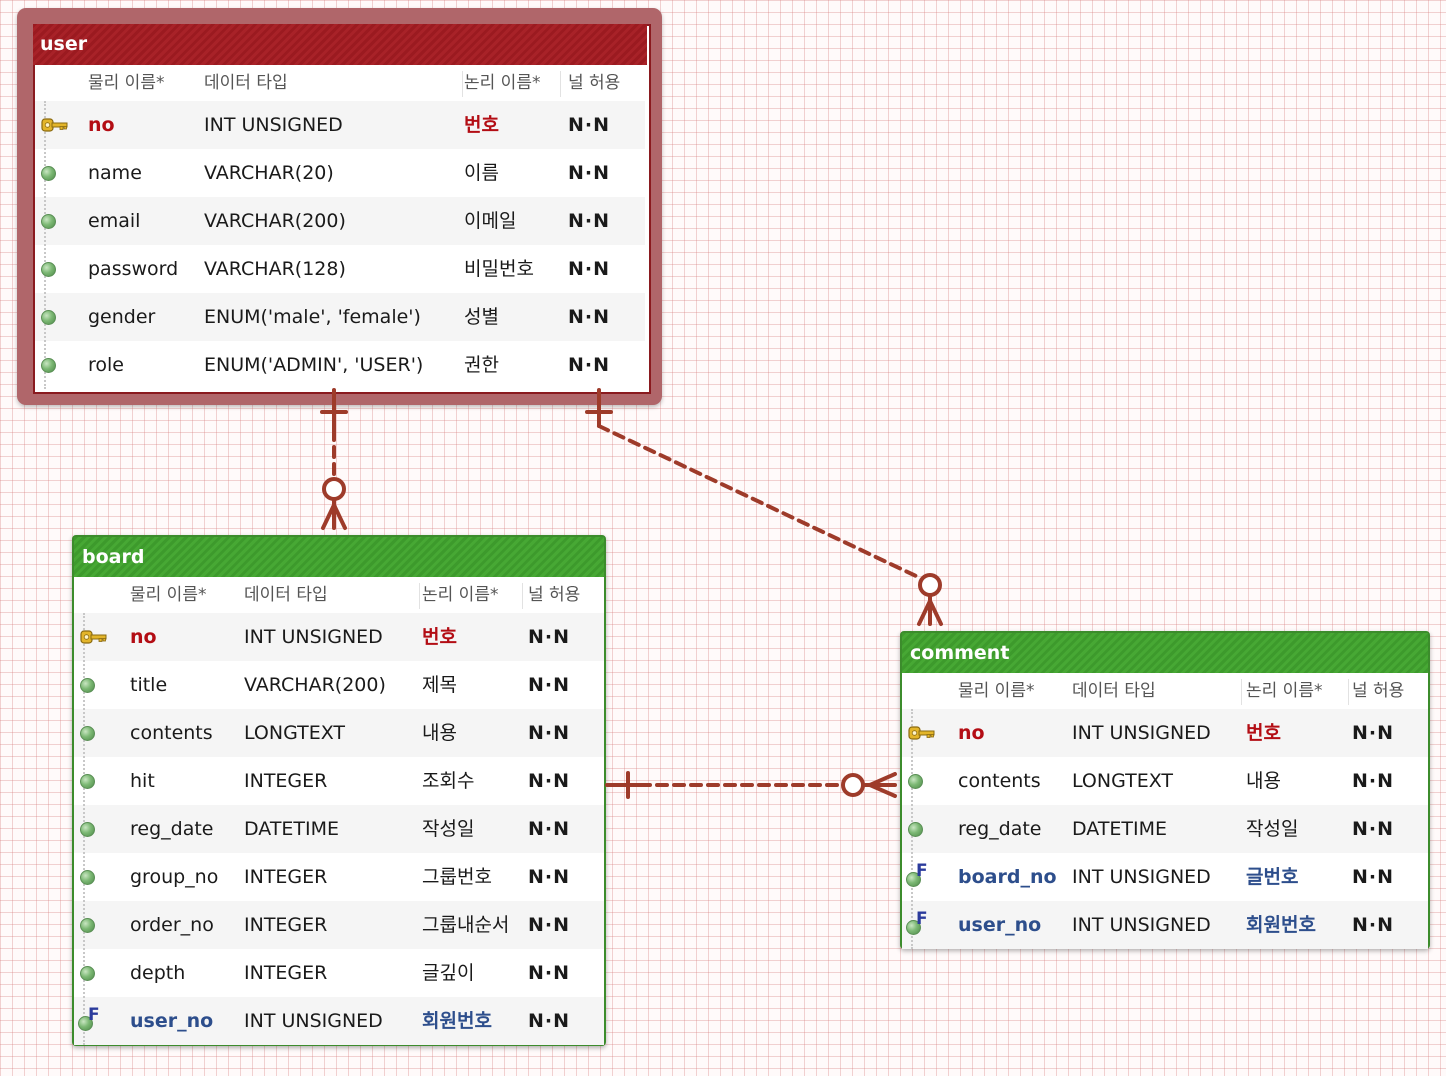 Image resolution: width=1446 pixels, height=1076 pixels. Describe the element at coordinates (172, 1021) in the screenshot. I see `column-physical-name: user_no` at that location.